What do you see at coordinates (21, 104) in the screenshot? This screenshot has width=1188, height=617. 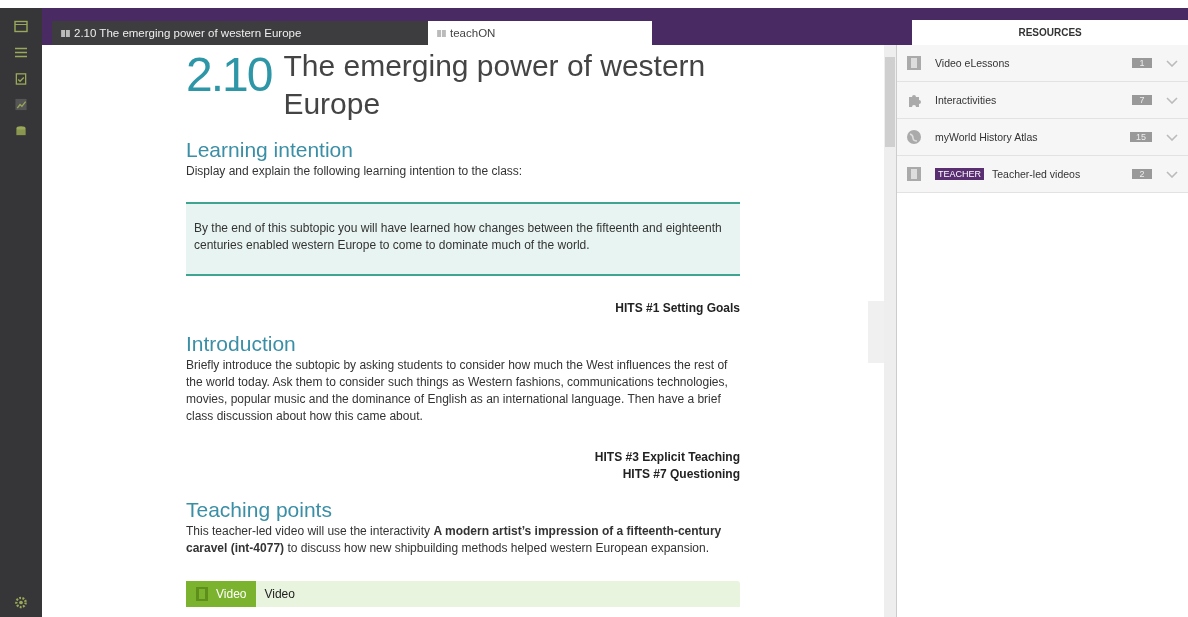 I see `chart-icon` at bounding box center [21, 104].